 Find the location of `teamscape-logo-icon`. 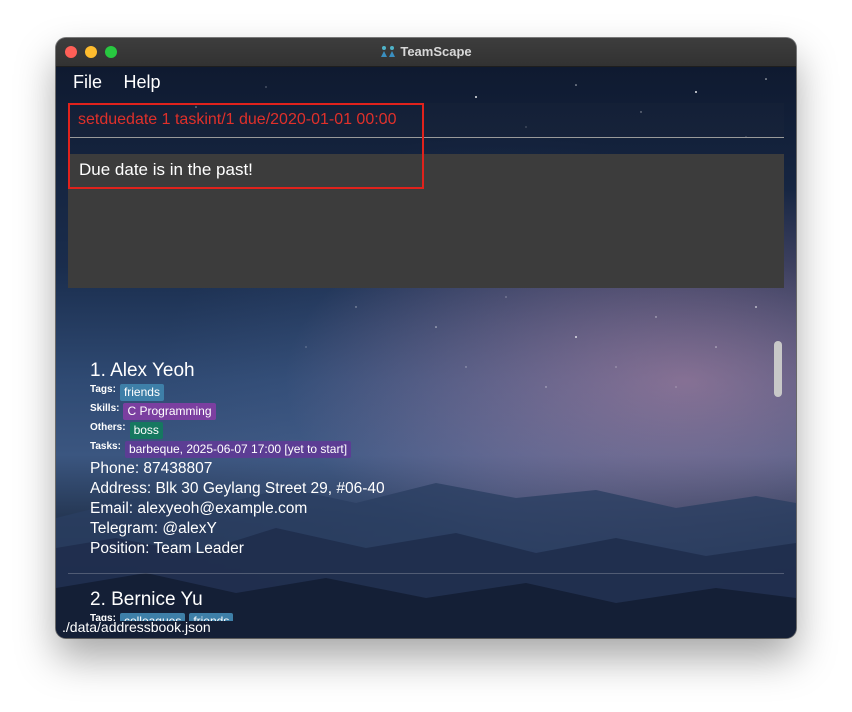

teamscape-logo-icon is located at coordinates (388, 53).